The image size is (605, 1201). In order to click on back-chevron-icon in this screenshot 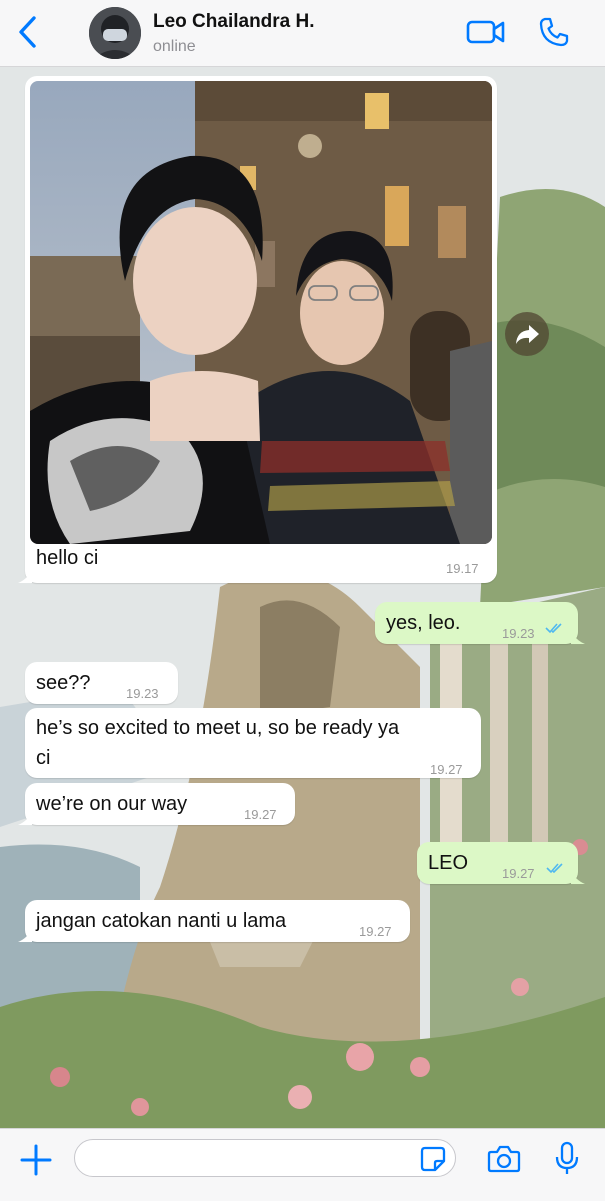, I will do `click(29, 32)`.